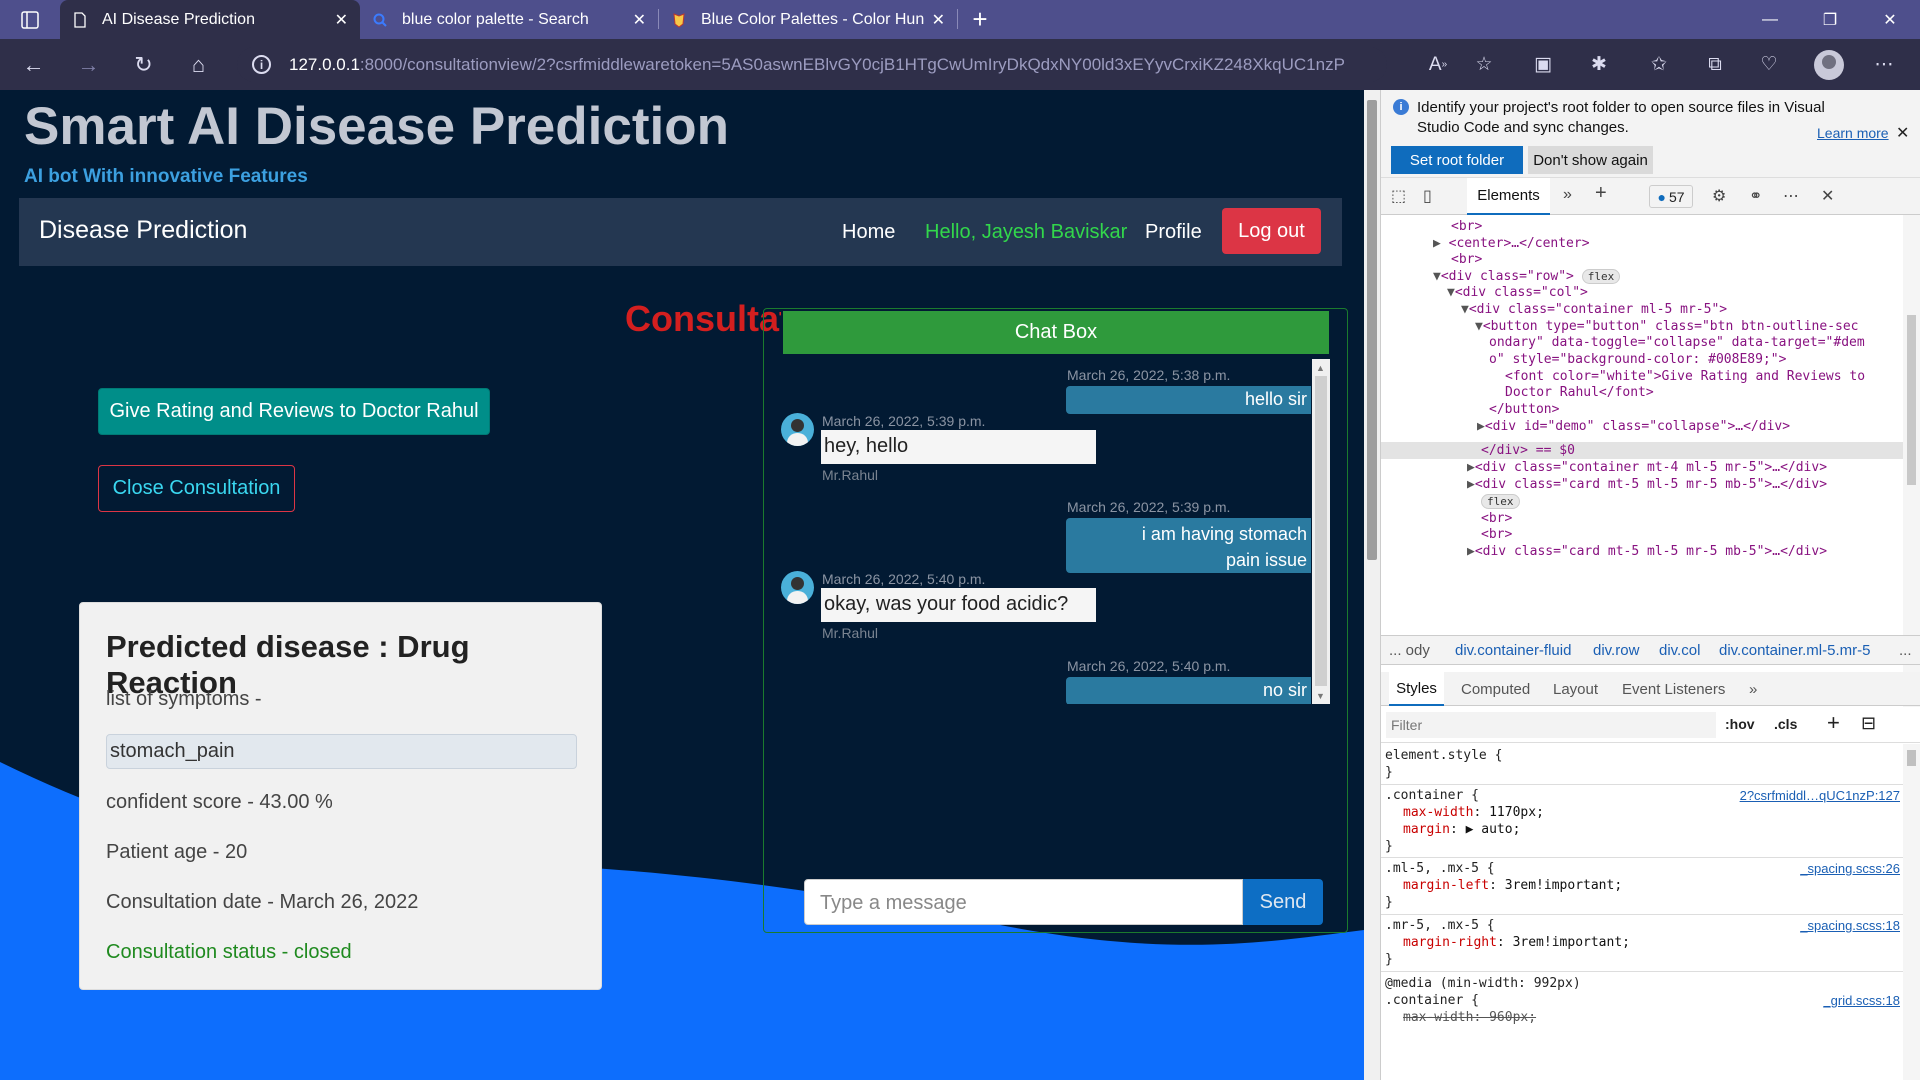 This screenshot has width=1920, height=1080. What do you see at coordinates (1551, 725) in the screenshot?
I see `filter-input: Filter` at bounding box center [1551, 725].